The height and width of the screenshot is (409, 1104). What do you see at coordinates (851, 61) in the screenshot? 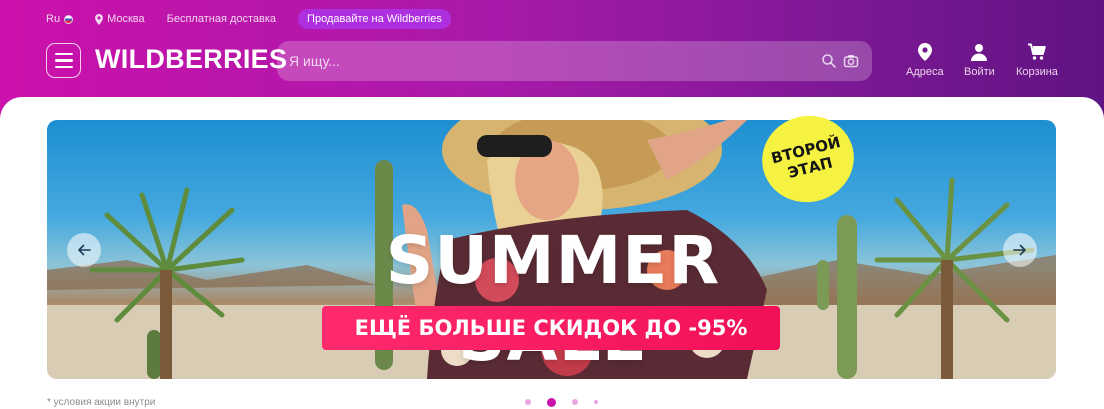
I see `camera-icon` at bounding box center [851, 61].